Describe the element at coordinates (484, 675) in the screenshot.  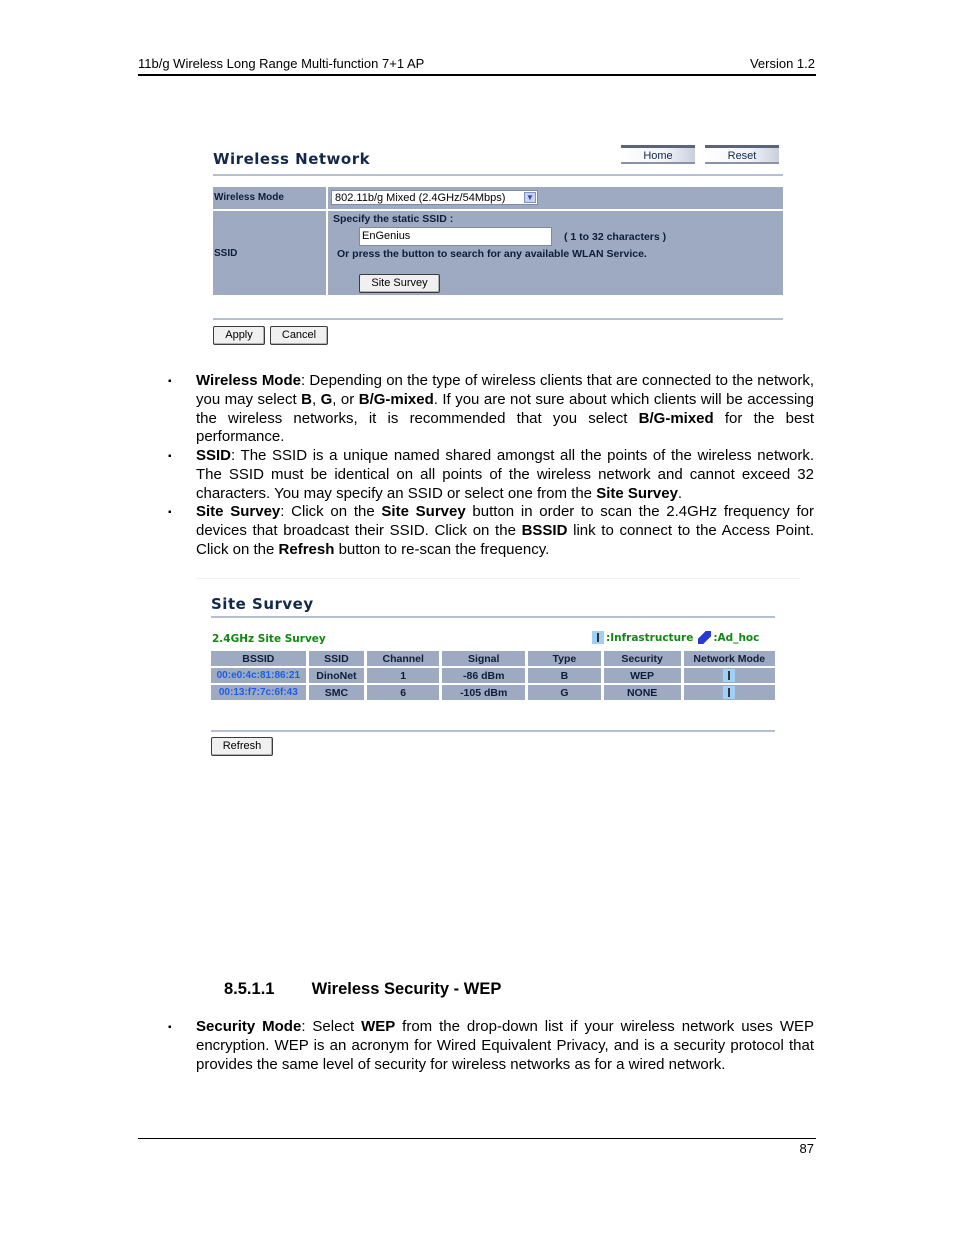
I see `signal-cell: -86 dBm` at that location.